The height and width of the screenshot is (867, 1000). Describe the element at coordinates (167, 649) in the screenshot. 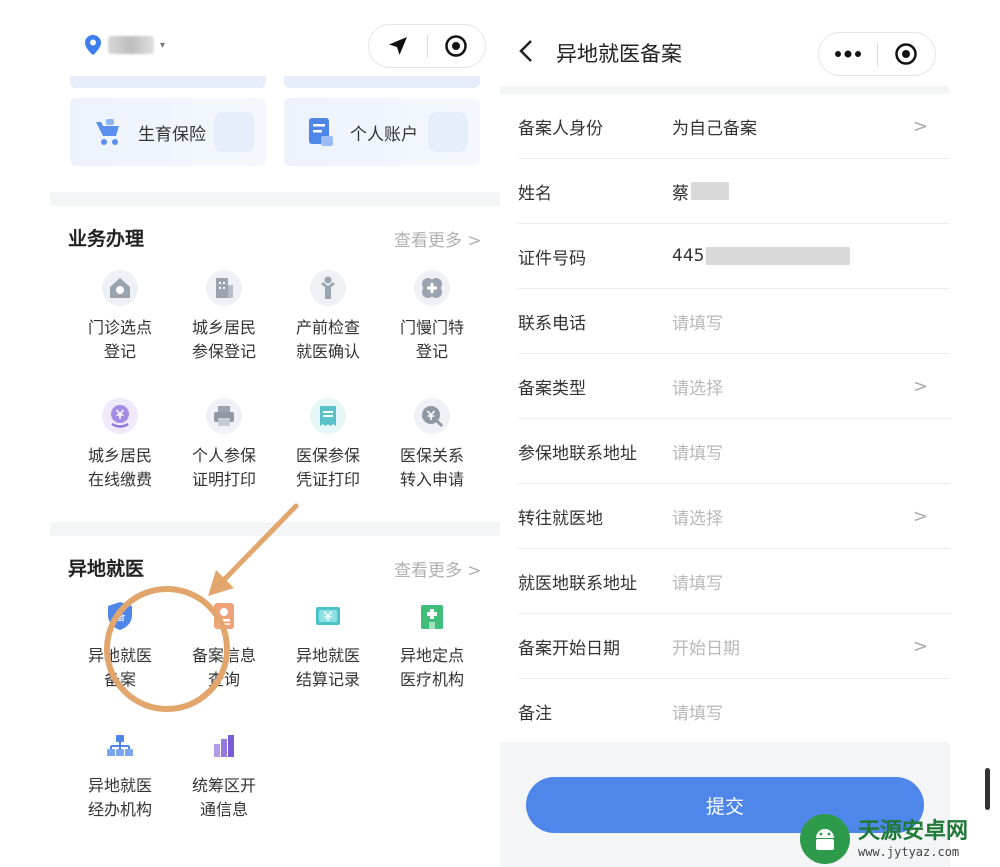

I see `annotation-highlight-ring` at that location.